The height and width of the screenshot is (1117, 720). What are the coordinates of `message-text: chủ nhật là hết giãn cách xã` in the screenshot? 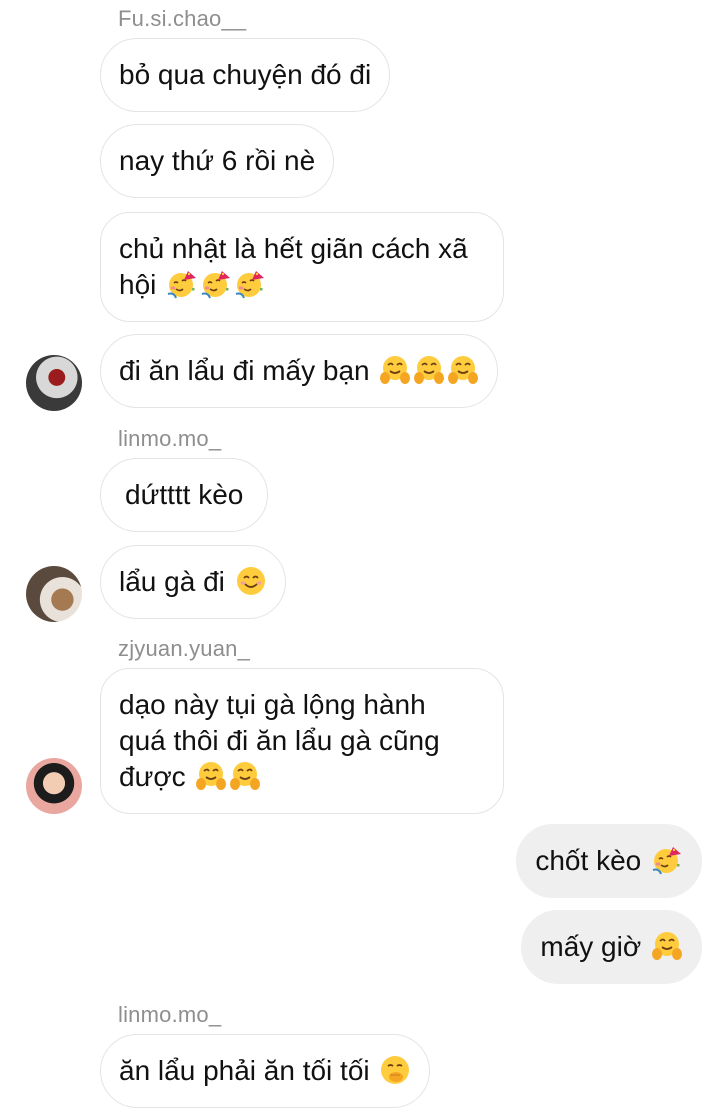 It's located at (293, 248).